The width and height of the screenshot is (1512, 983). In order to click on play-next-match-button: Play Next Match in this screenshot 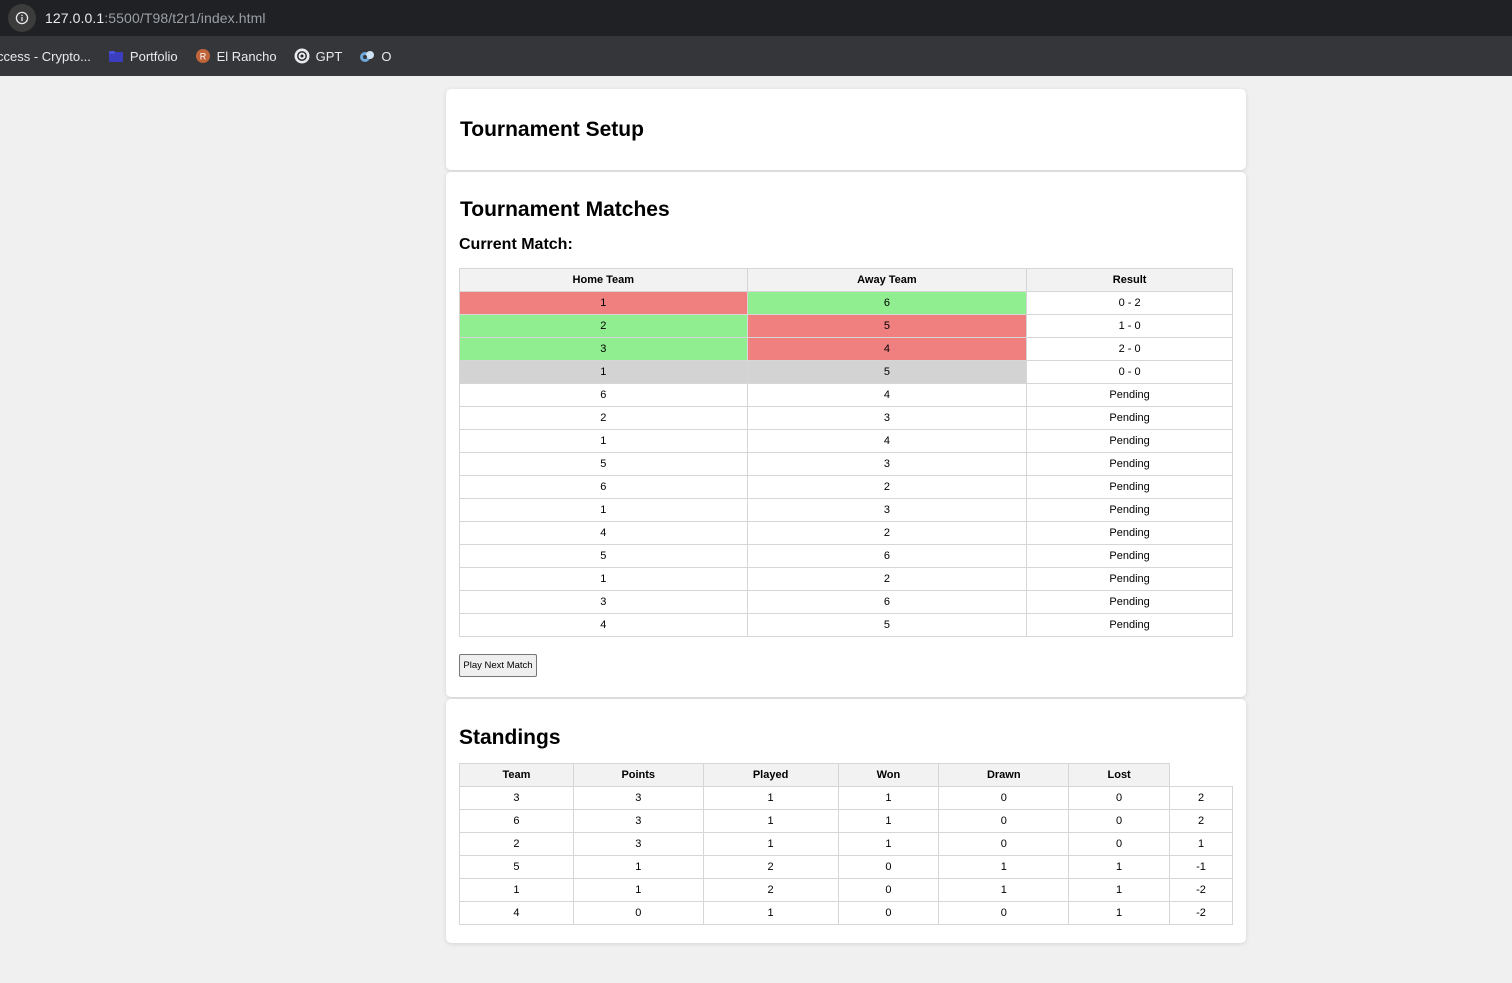, I will do `click(498, 665)`.